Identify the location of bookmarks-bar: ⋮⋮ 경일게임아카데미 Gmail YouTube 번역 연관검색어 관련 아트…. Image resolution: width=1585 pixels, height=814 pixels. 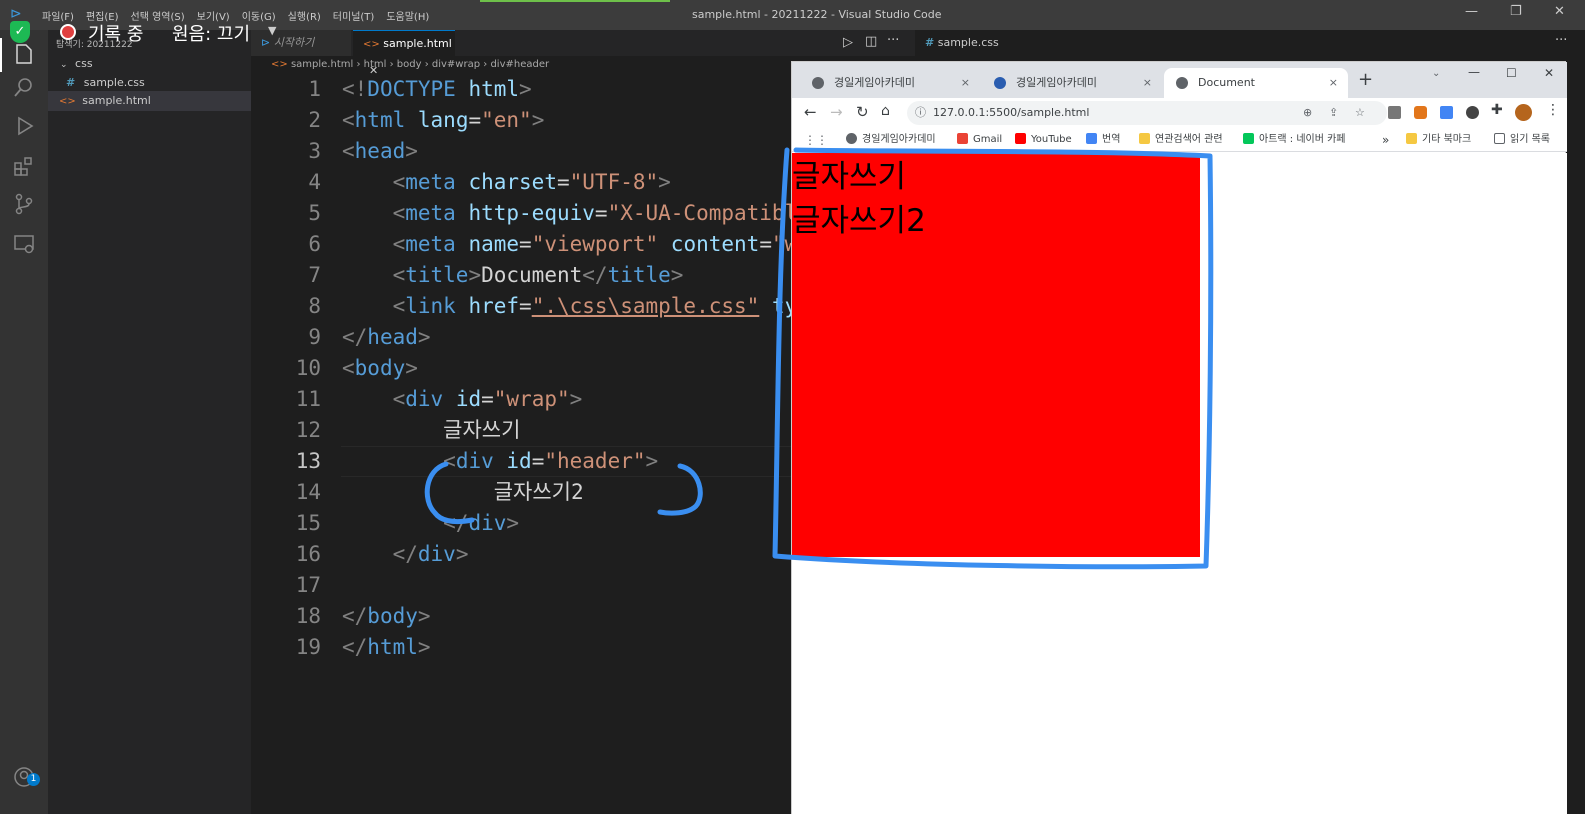
(1179, 140).